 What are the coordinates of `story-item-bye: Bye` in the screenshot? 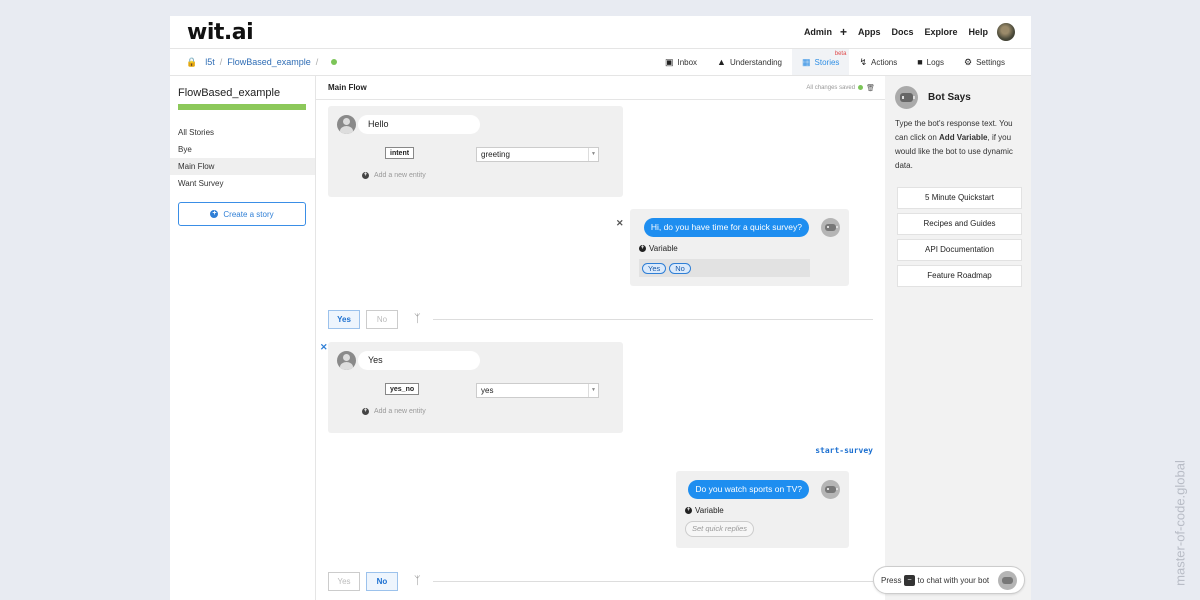 It's located at (242, 149).